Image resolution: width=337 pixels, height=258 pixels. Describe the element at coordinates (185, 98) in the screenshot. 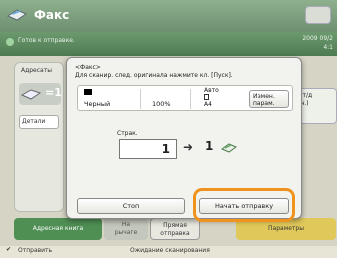

I see `scan-settings-row: Черный 100% Авто A4 Измен. парам.` at that location.